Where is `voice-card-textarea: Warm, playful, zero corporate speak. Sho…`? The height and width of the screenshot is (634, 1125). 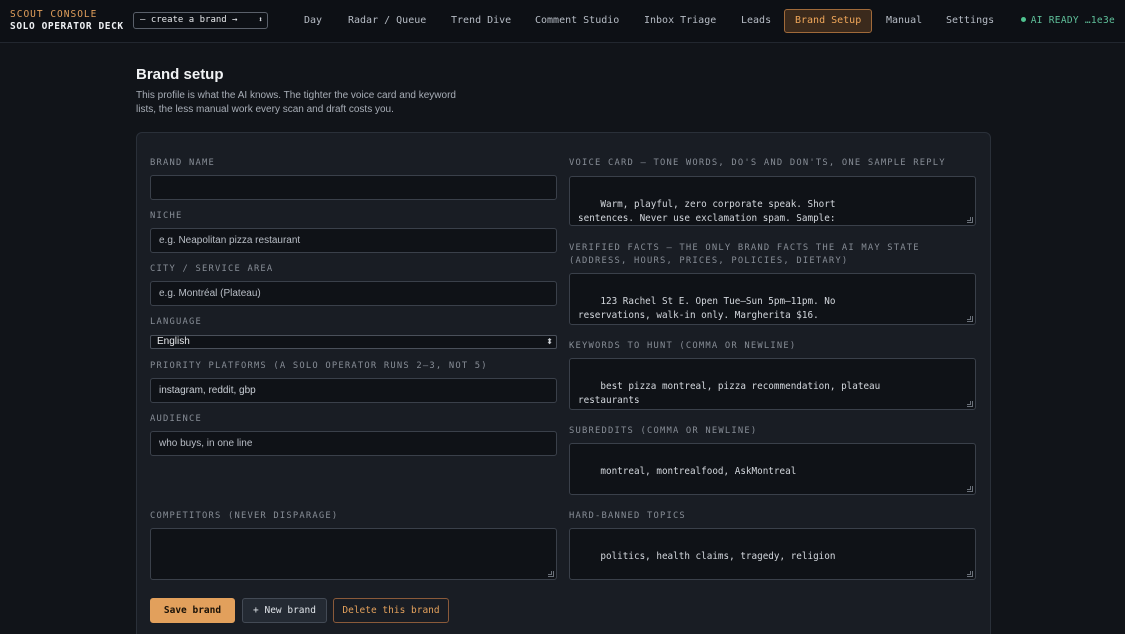
voice-card-textarea: Warm, playful, zero corporate speak. Sho… is located at coordinates (772, 201).